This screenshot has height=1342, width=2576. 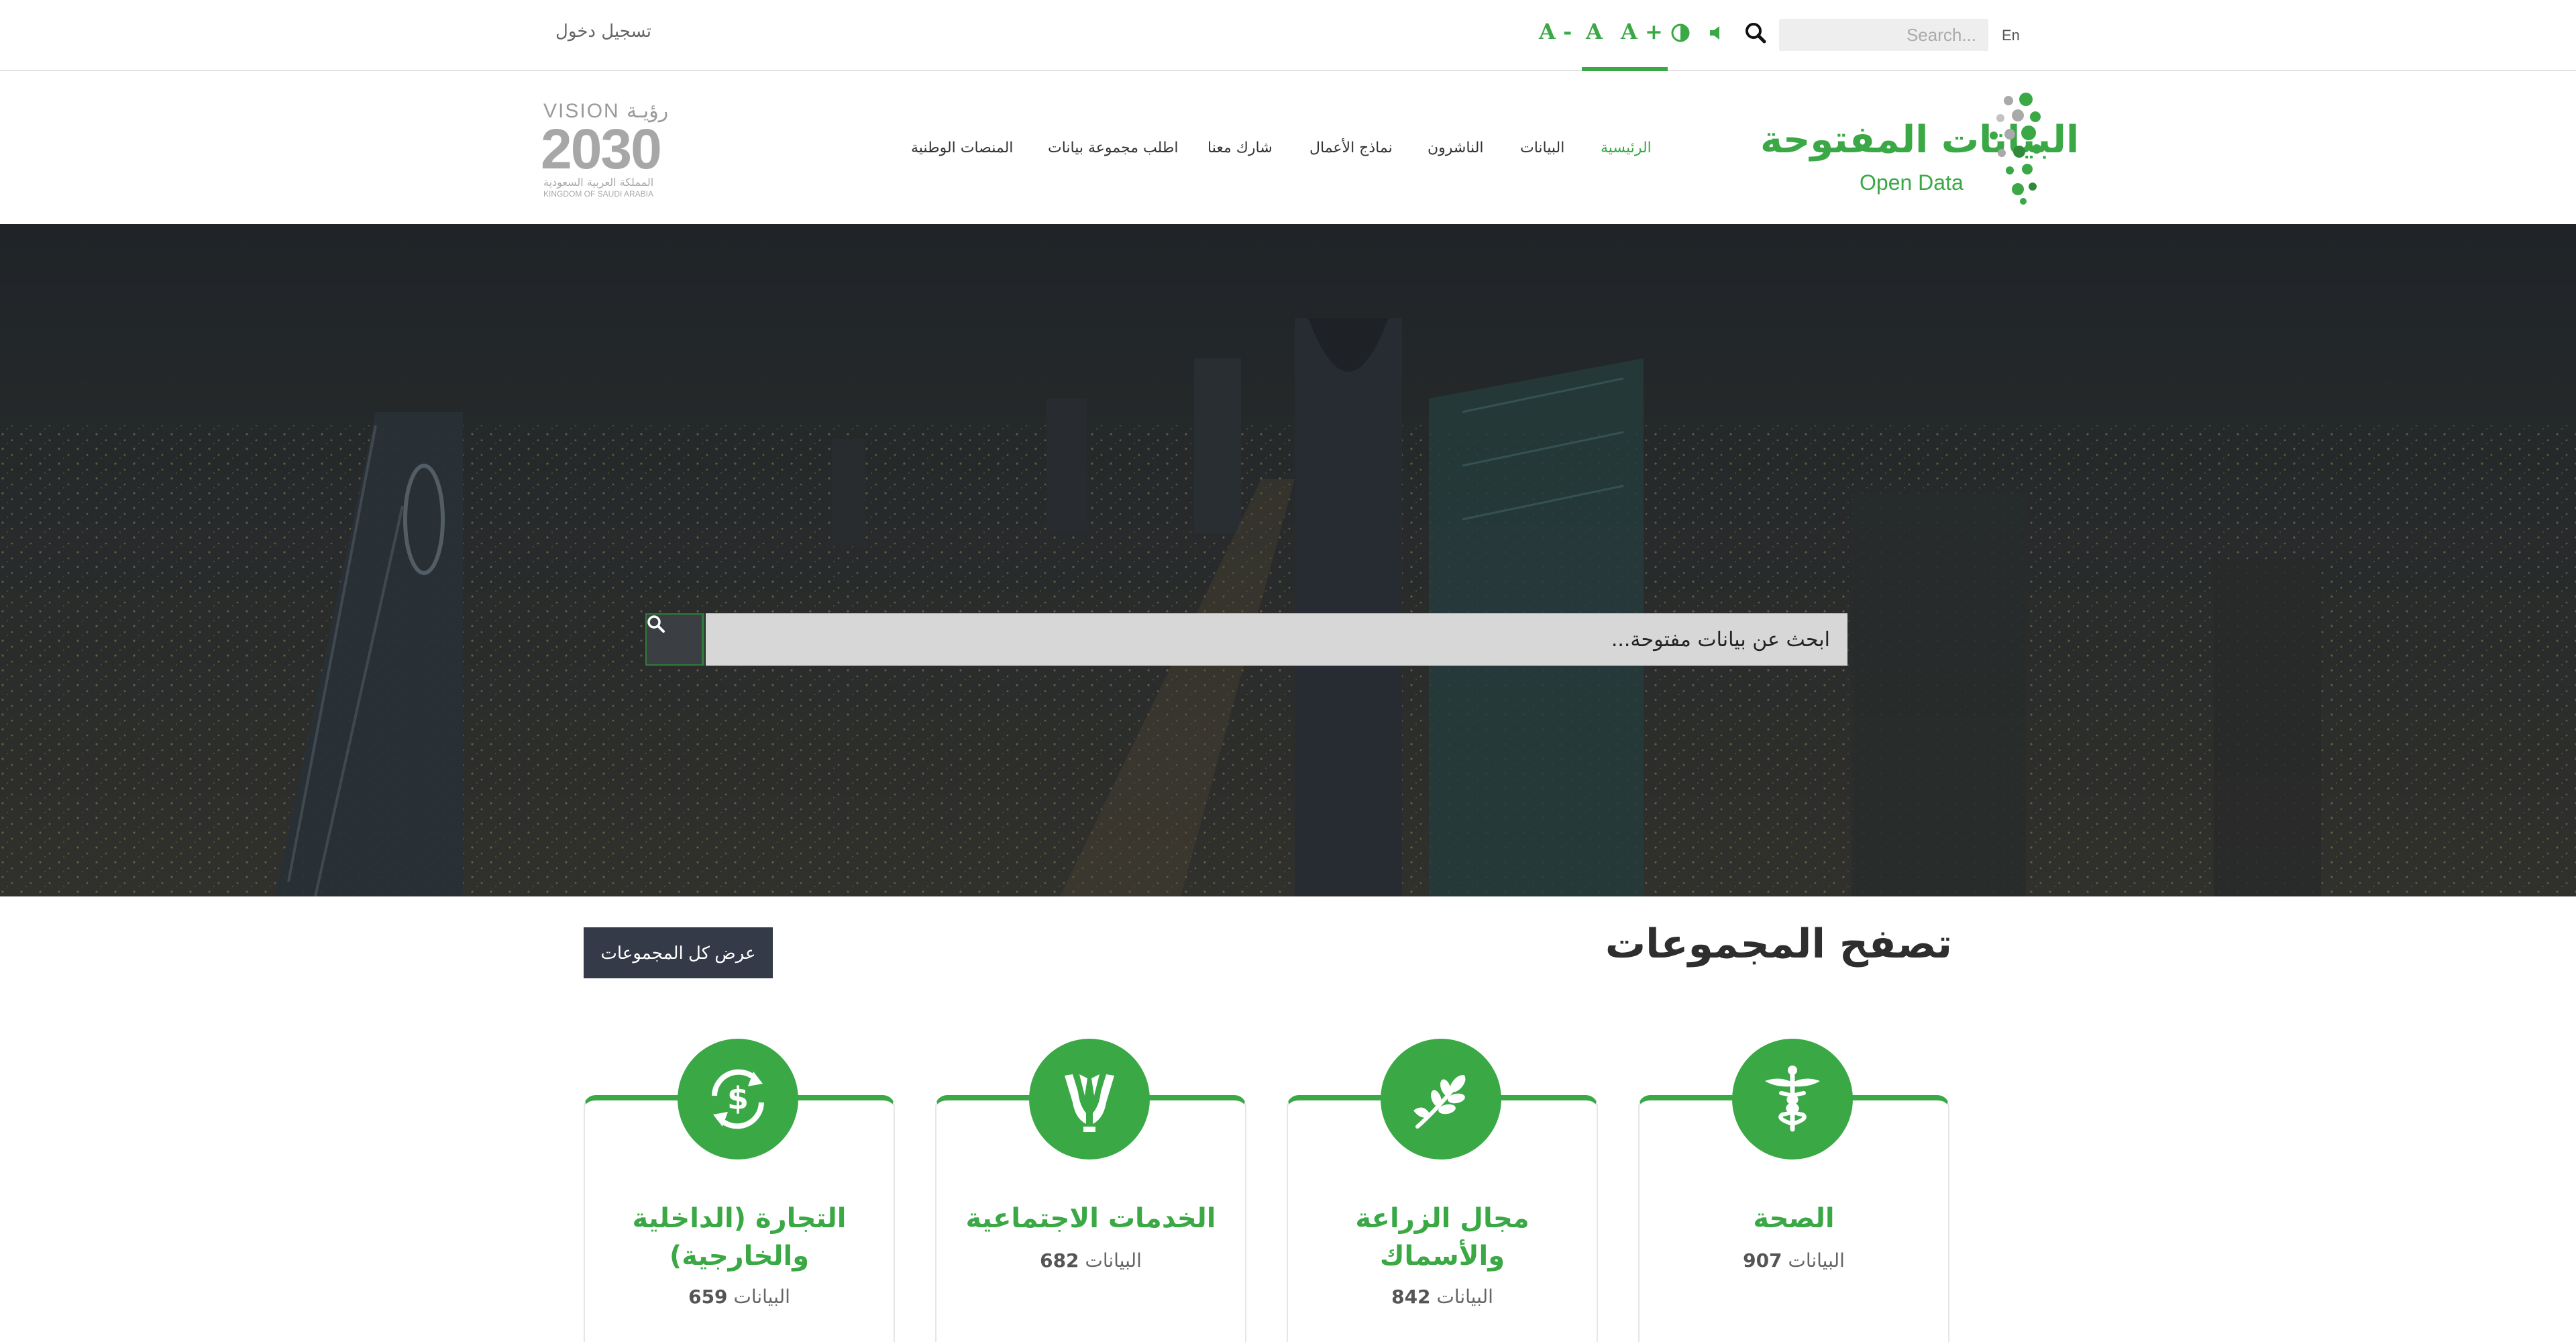 What do you see at coordinates (674, 639) in the screenshot?
I see `hero-search-button` at bounding box center [674, 639].